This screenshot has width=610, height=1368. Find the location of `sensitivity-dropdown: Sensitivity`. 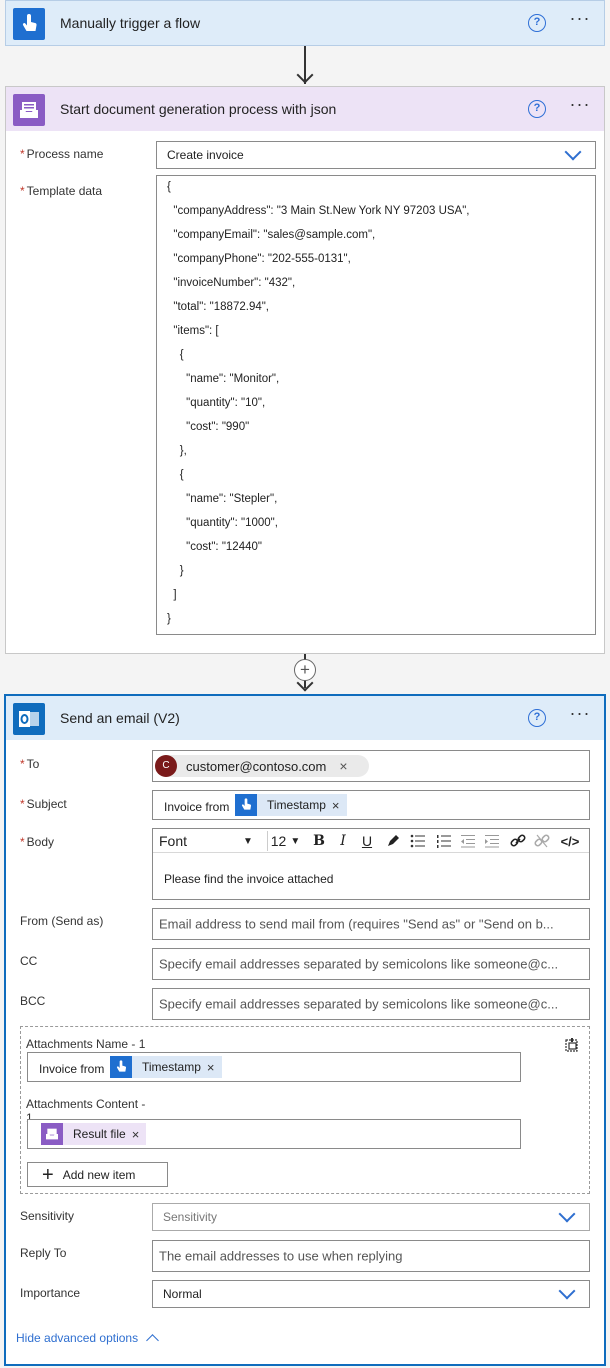

sensitivity-dropdown: Sensitivity is located at coordinates (371, 1217).